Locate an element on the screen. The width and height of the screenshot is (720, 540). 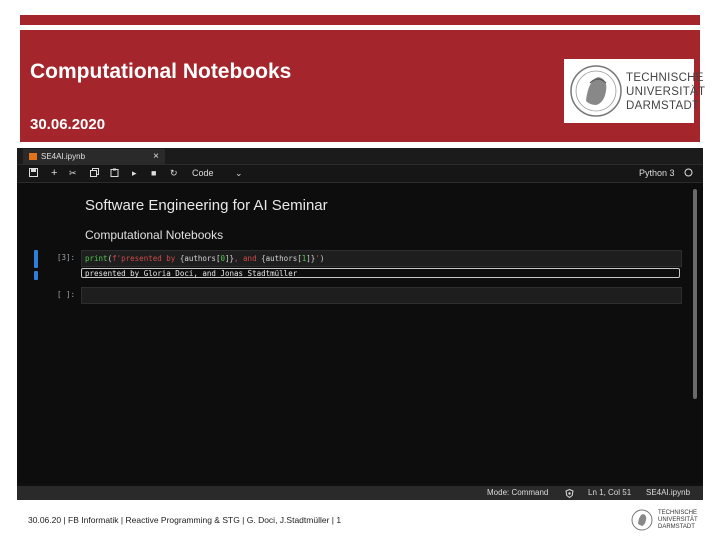
restart-icon: ↻ is located at coordinates (174, 173).